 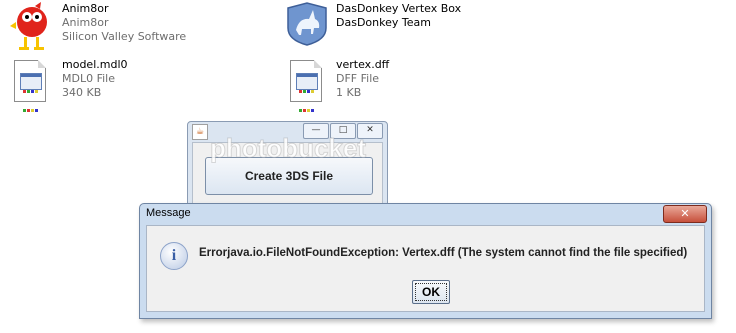 What do you see at coordinates (431, 292) in the screenshot?
I see `ok-button: OK` at bounding box center [431, 292].